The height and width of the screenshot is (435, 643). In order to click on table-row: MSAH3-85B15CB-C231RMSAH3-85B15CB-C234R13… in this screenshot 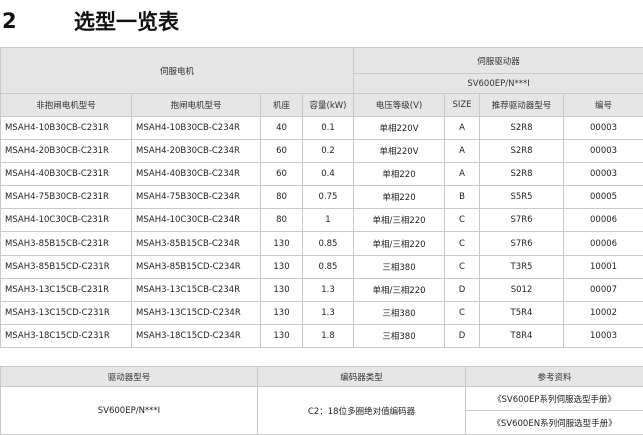, I will do `click(322, 243)`.